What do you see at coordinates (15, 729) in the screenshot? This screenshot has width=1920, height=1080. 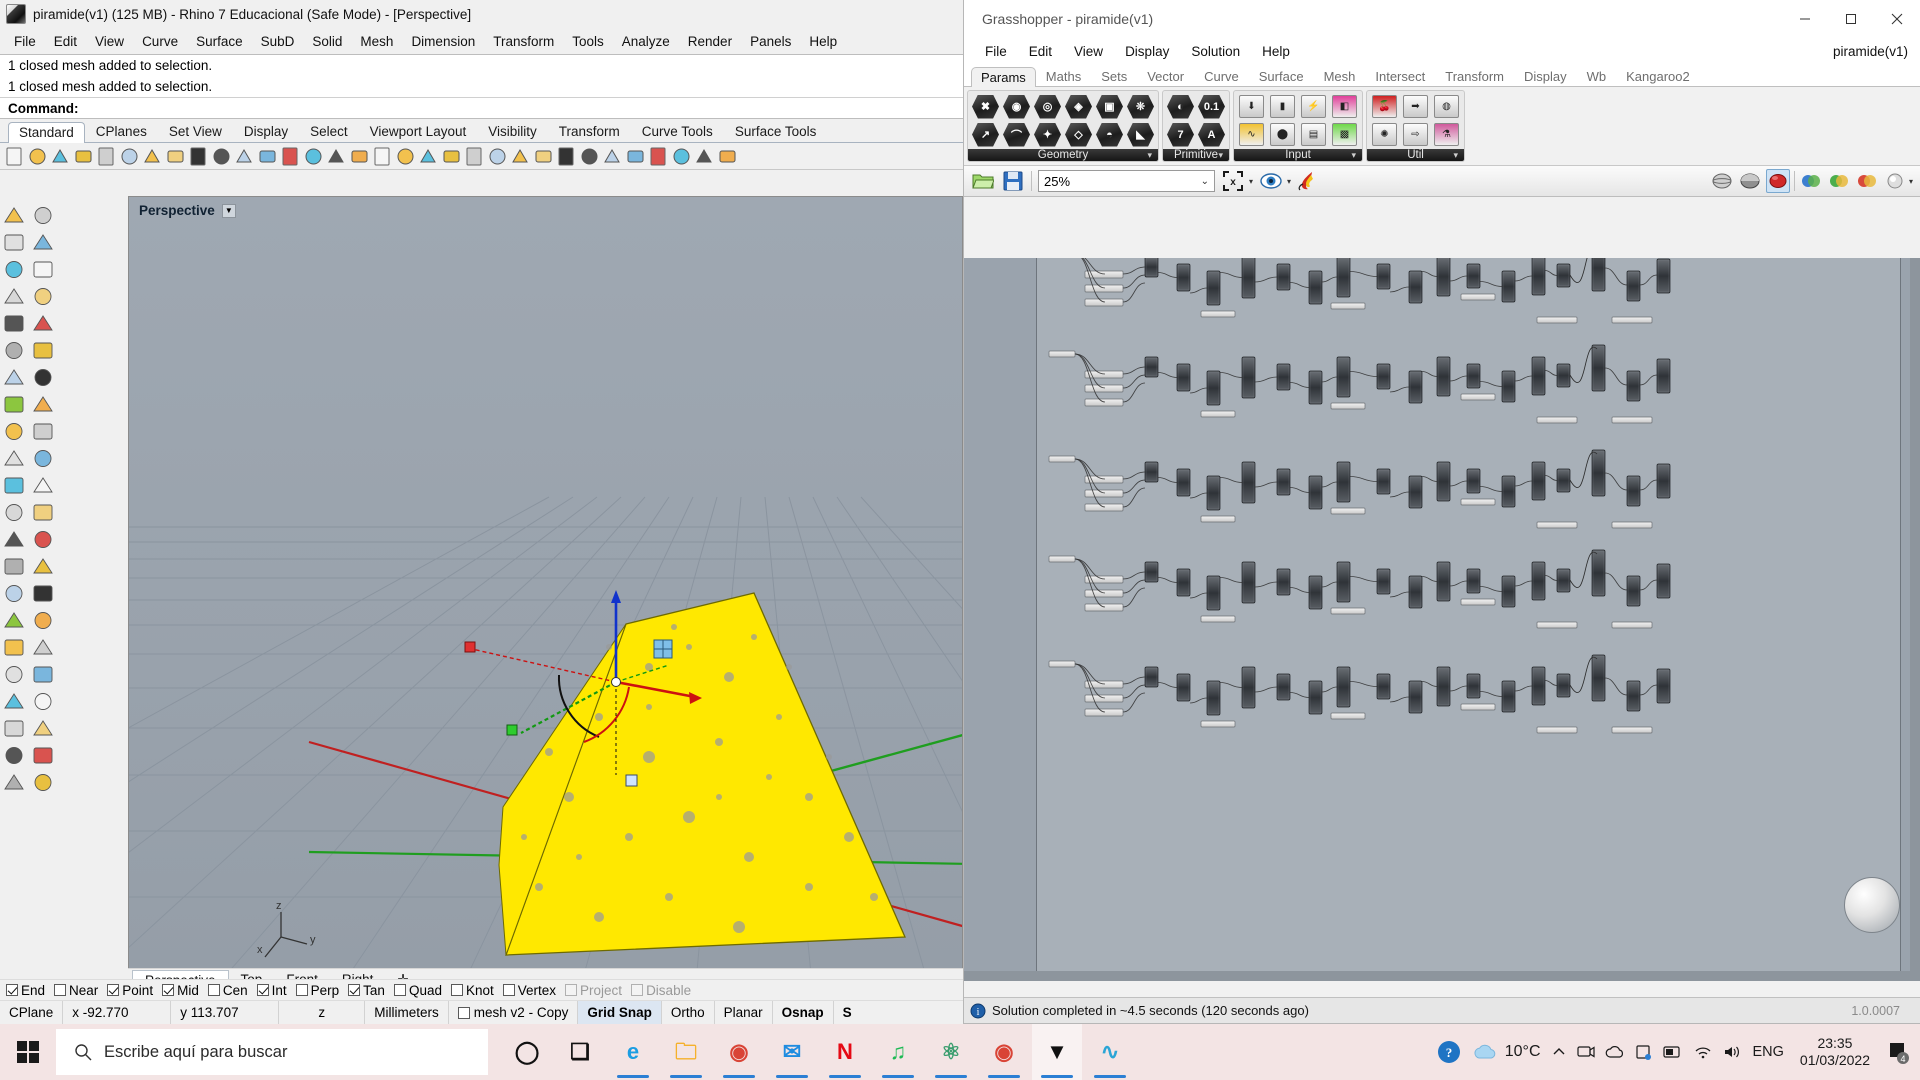 I see `rhino-side-tool-render-icon` at bounding box center [15, 729].